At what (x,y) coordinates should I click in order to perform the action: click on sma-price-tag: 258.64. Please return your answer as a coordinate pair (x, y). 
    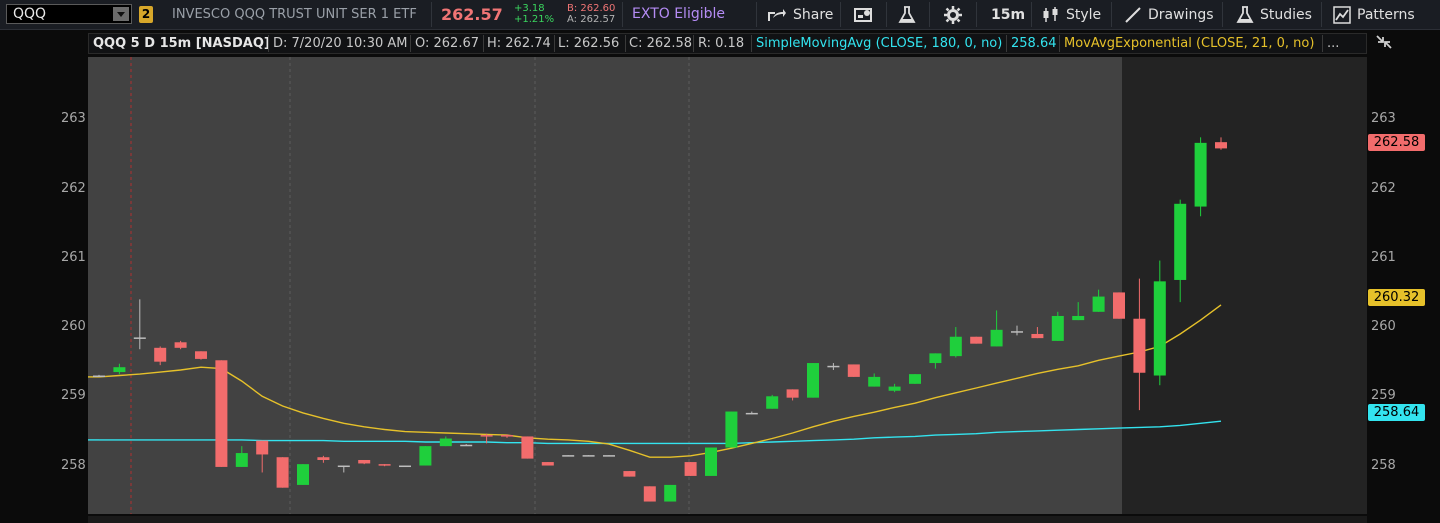
    Looking at the image, I should click on (1396, 412).